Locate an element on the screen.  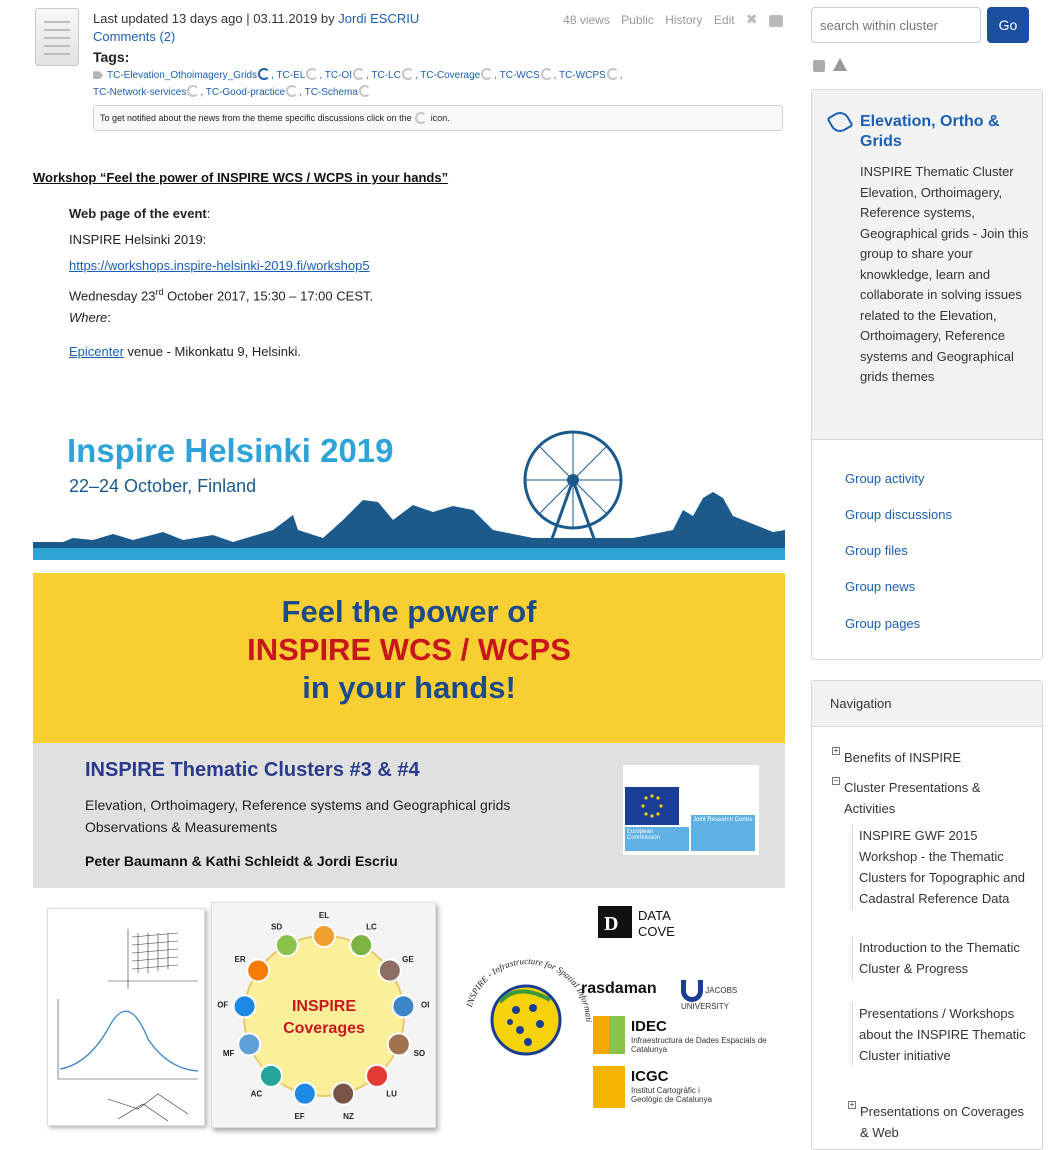
venue-text: venue - Mikonkatu 9, Helsinki. is located at coordinates (212, 351).